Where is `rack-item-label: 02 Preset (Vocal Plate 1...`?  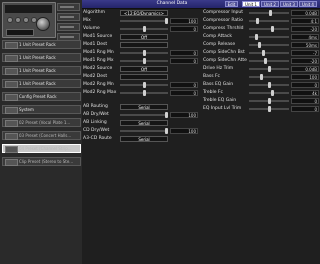 rack-item-label: 02 Preset (Vocal Plate 1... is located at coordinates (45, 122).